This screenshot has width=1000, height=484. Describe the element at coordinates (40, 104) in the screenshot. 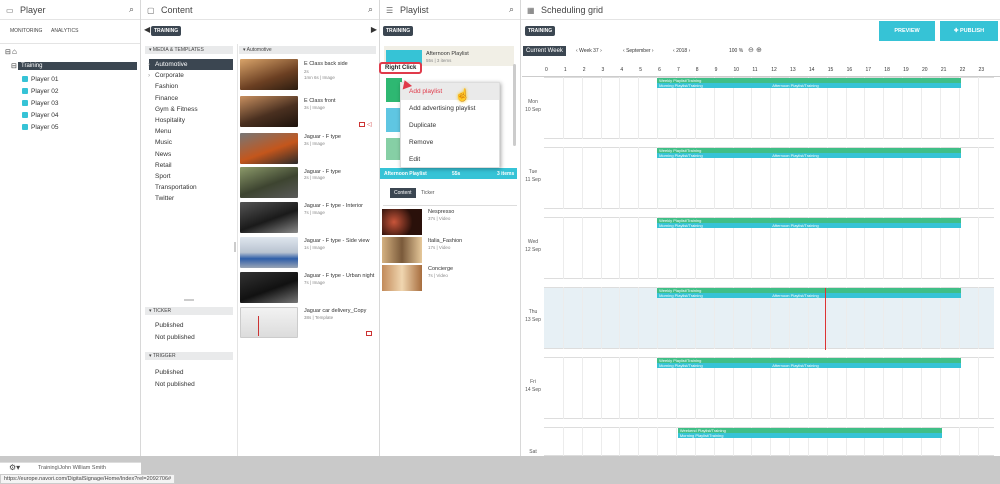

I see `player-item: Player 03` at that location.